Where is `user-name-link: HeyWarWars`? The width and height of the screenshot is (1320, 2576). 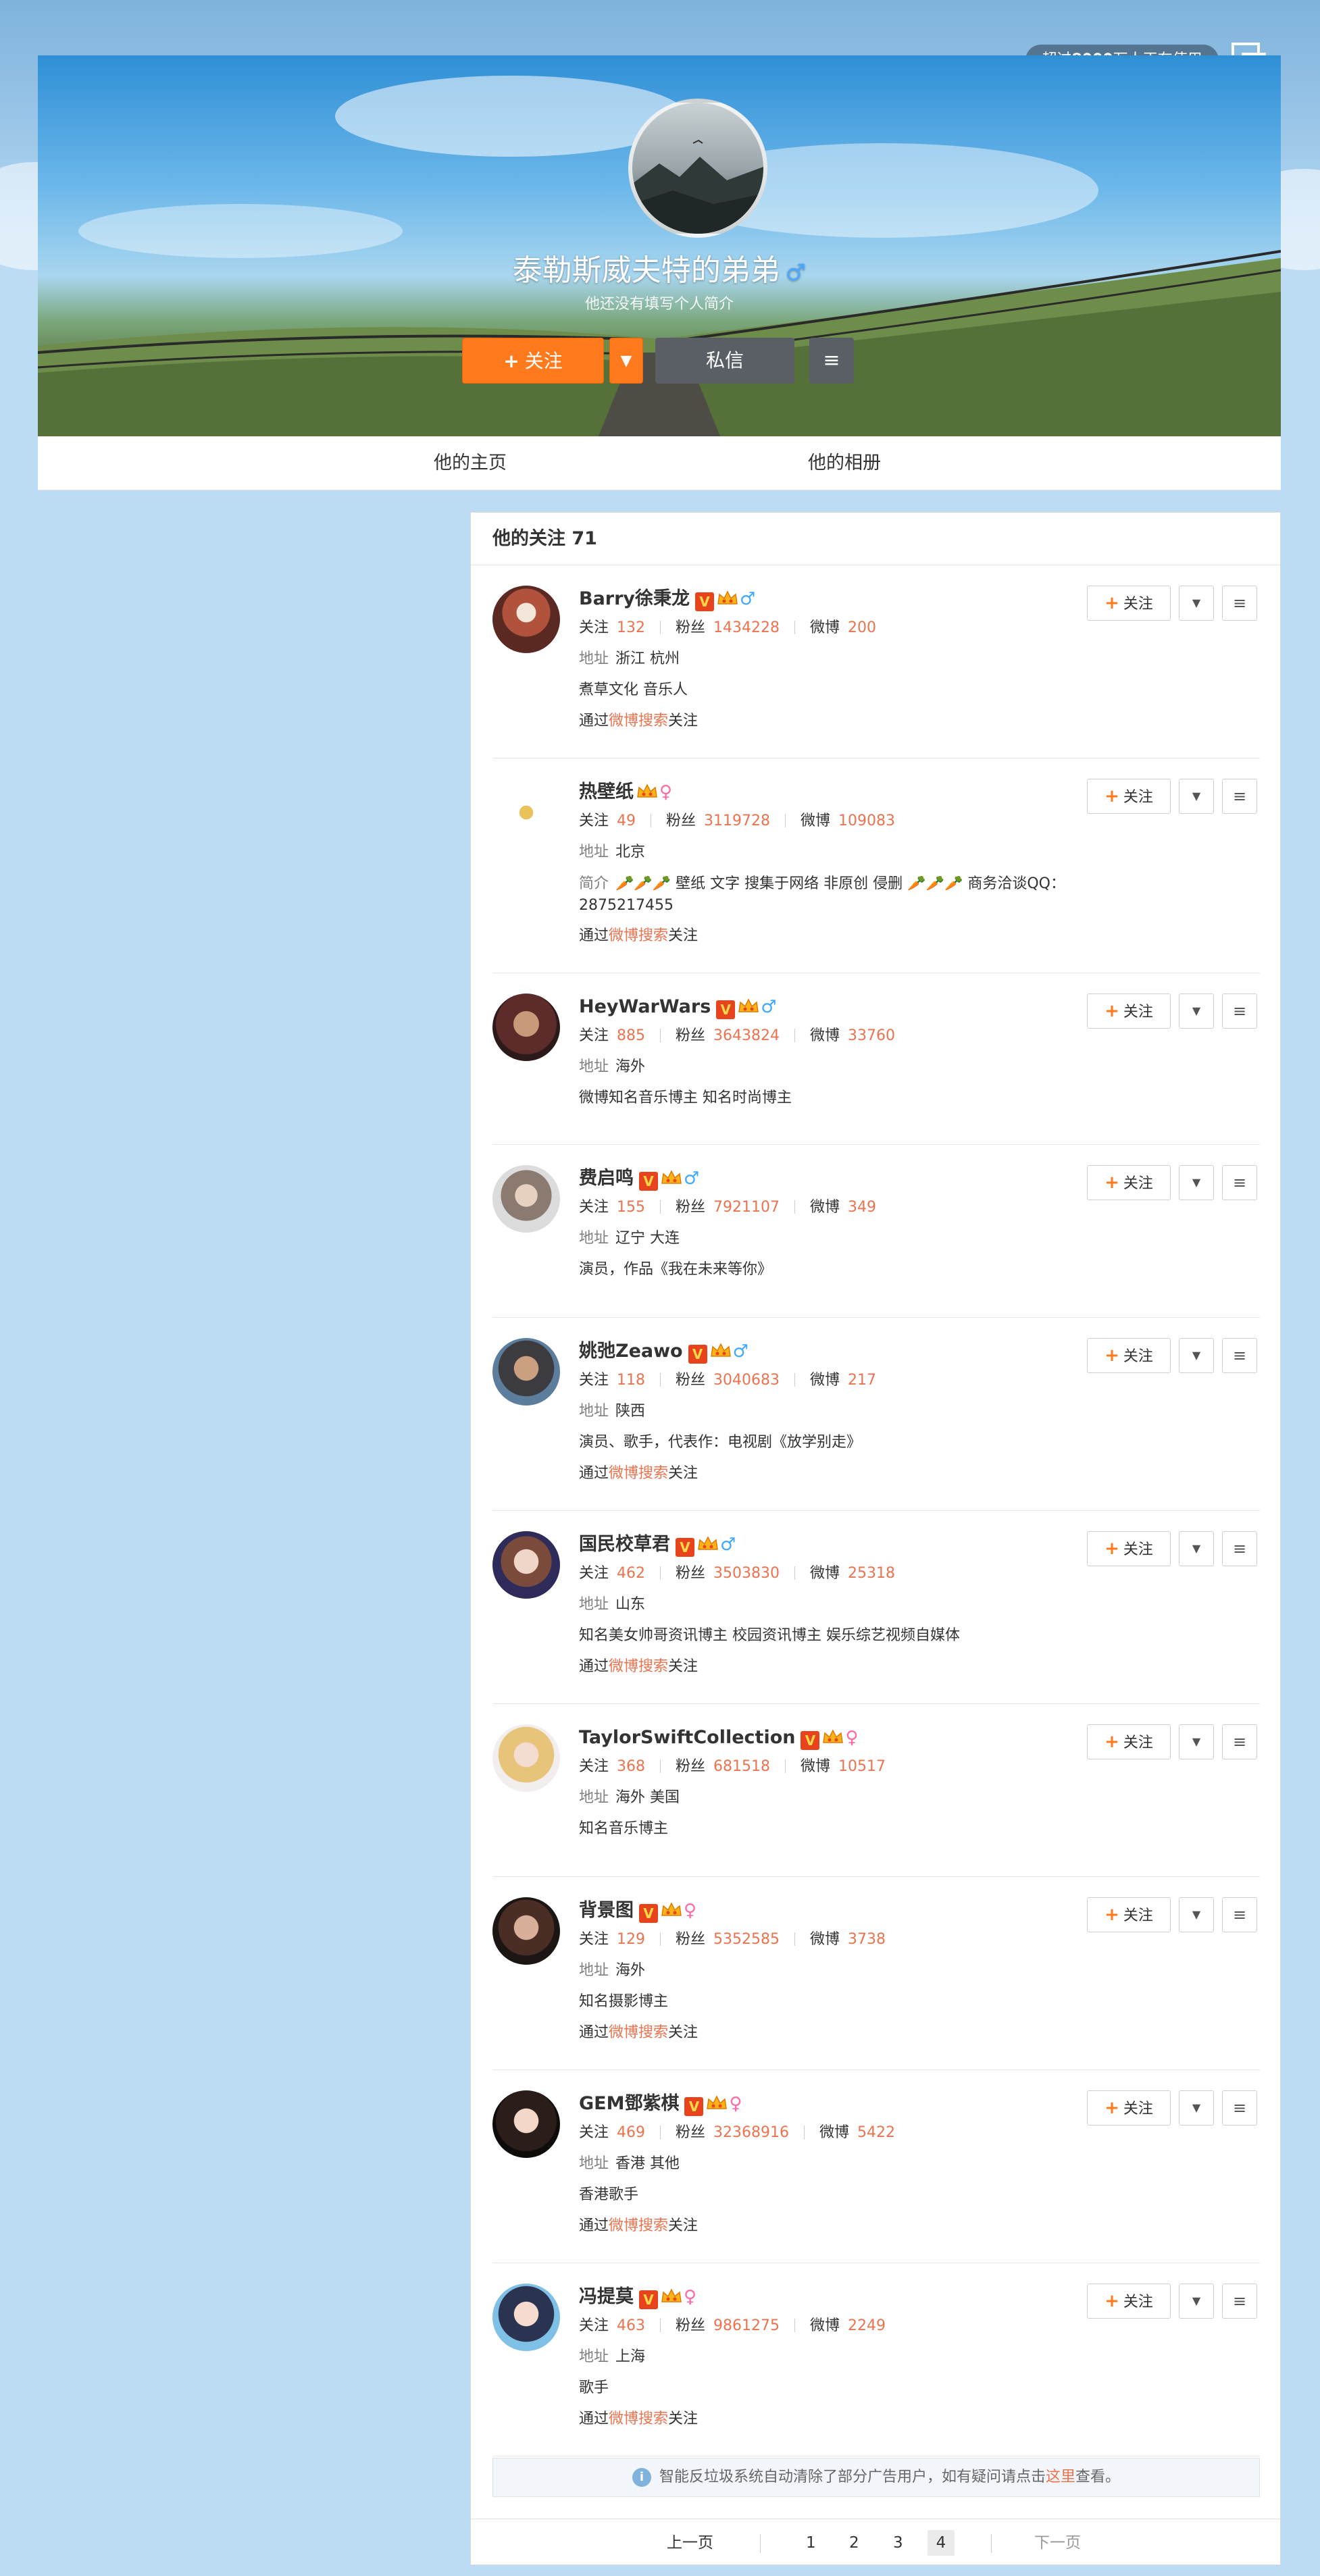 user-name-link: HeyWarWars is located at coordinates (645, 1006).